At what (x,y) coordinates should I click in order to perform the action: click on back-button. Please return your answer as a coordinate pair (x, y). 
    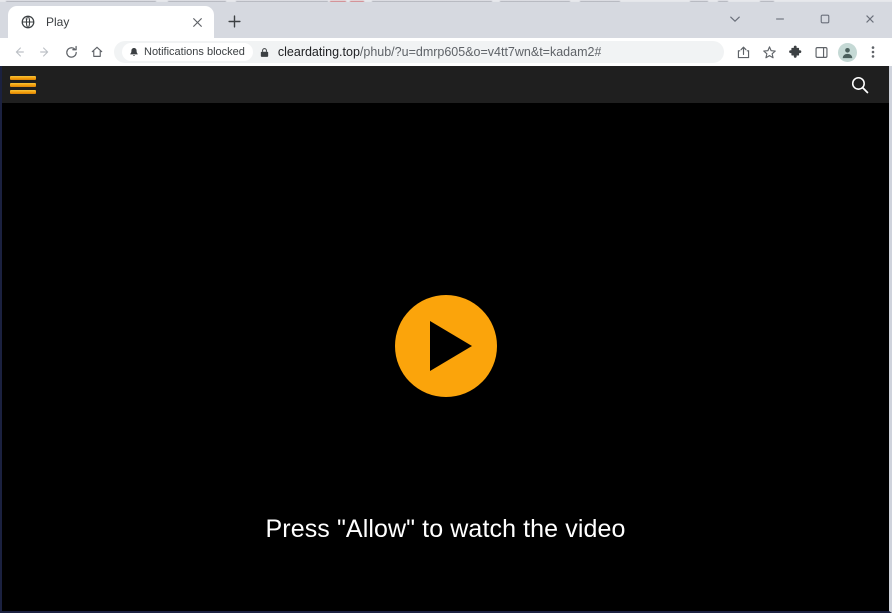
    Looking at the image, I should click on (19, 52).